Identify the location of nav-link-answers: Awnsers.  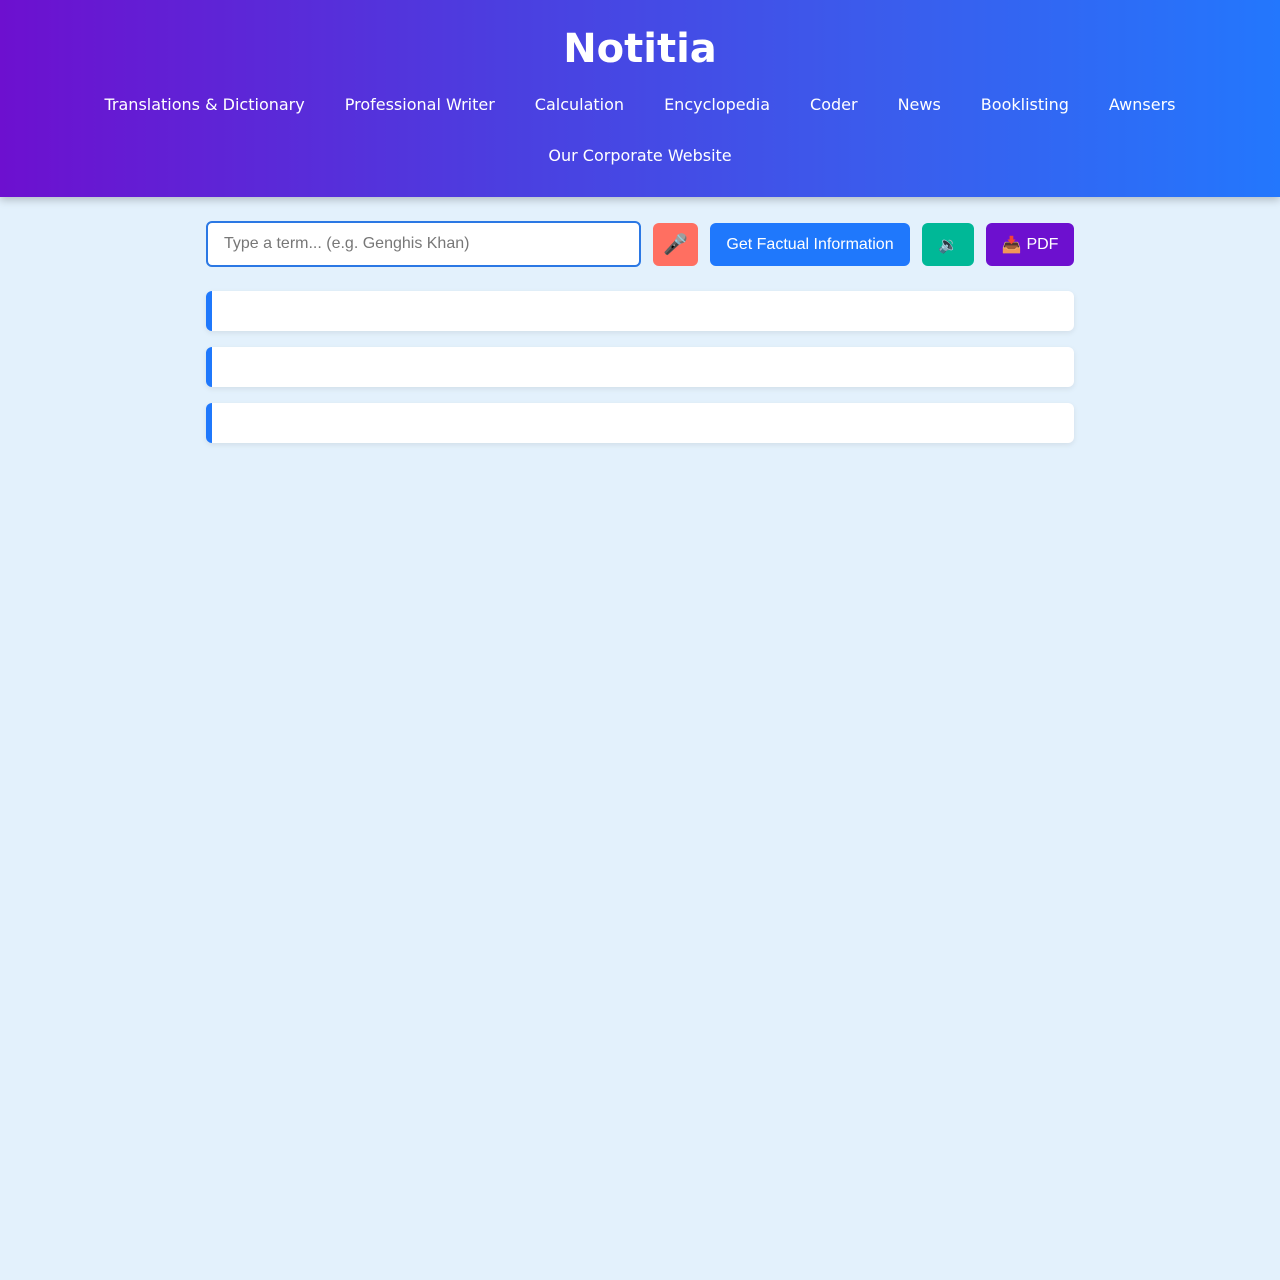
(1142, 105).